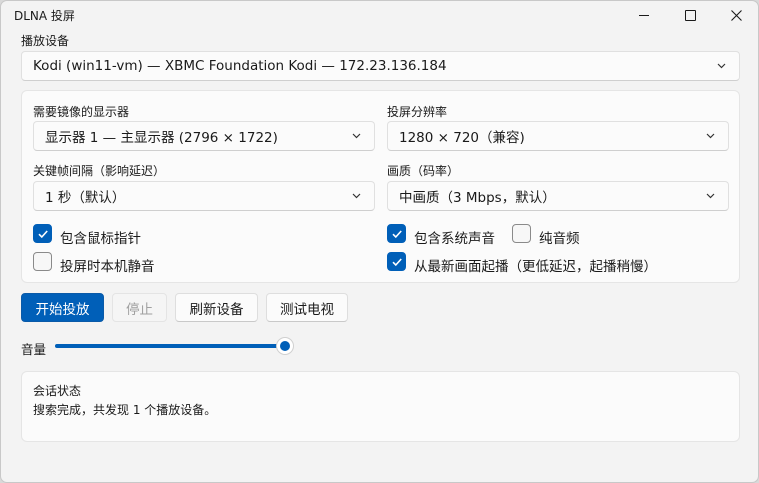 This screenshot has width=759, height=483. Describe the element at coordinates (107, 267) in the screenshot. I see `mute-local-label: 投屏时本机静音` at that location.